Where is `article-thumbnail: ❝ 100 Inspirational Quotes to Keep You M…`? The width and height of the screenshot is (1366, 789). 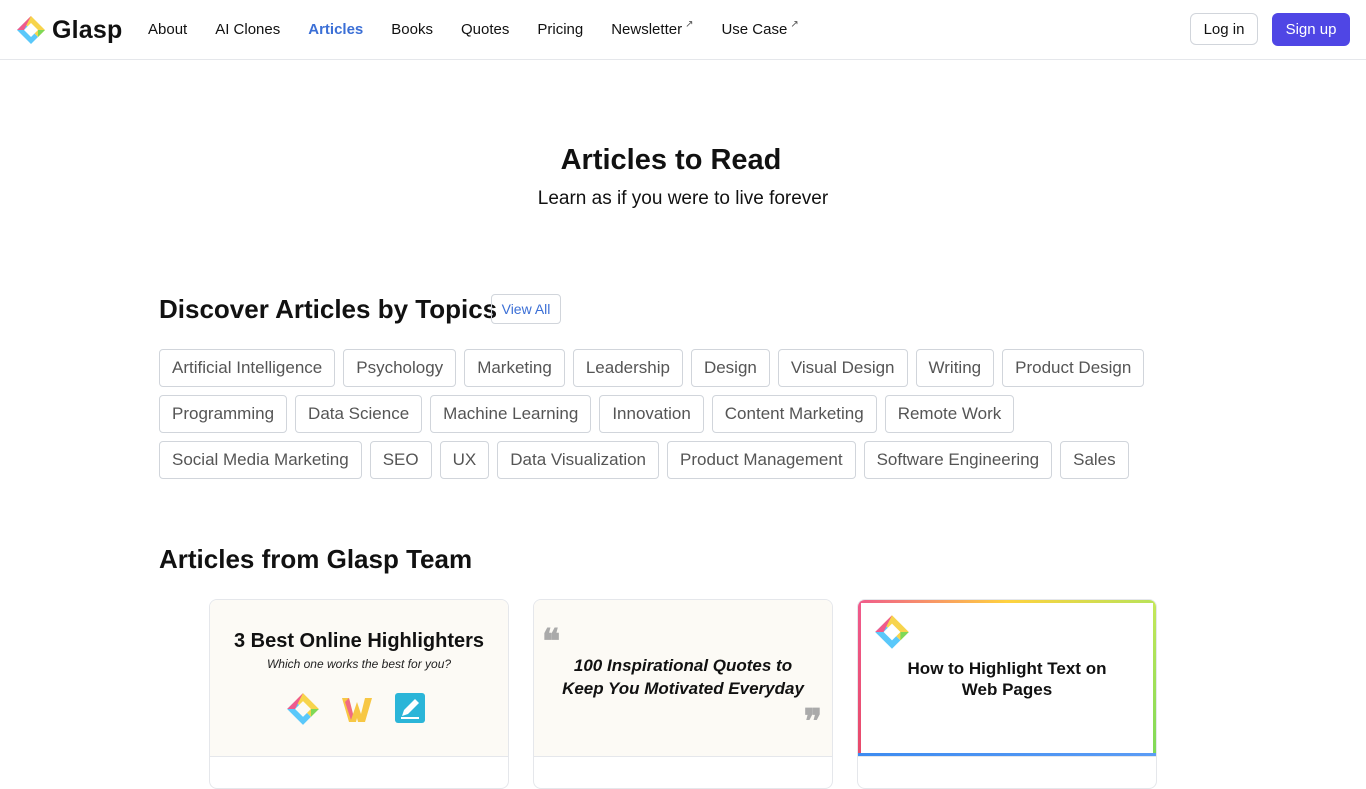
article-thumbnail: ❝ 100 Inspirational Quotes to Keep You M… is located at coordinates (683, 678).